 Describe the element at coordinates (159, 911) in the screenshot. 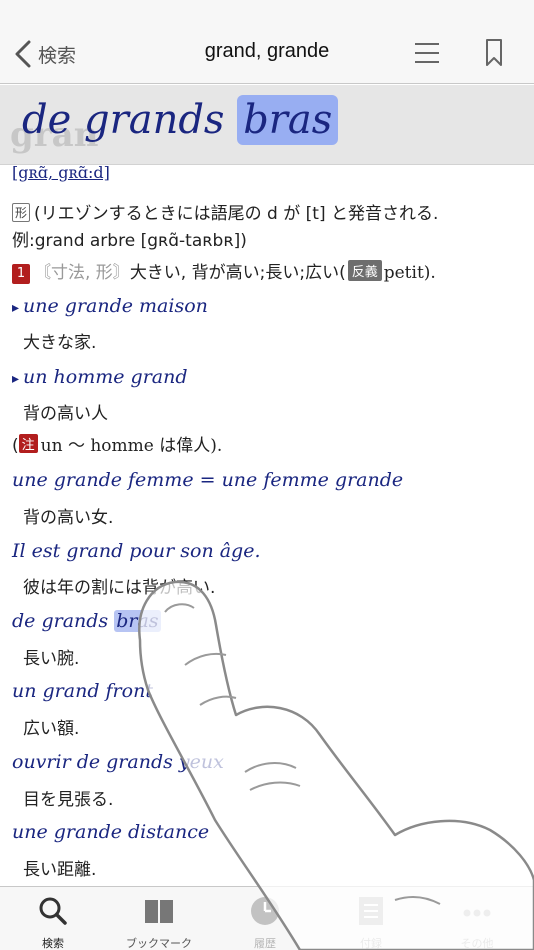

I see `book-icon` at that location.